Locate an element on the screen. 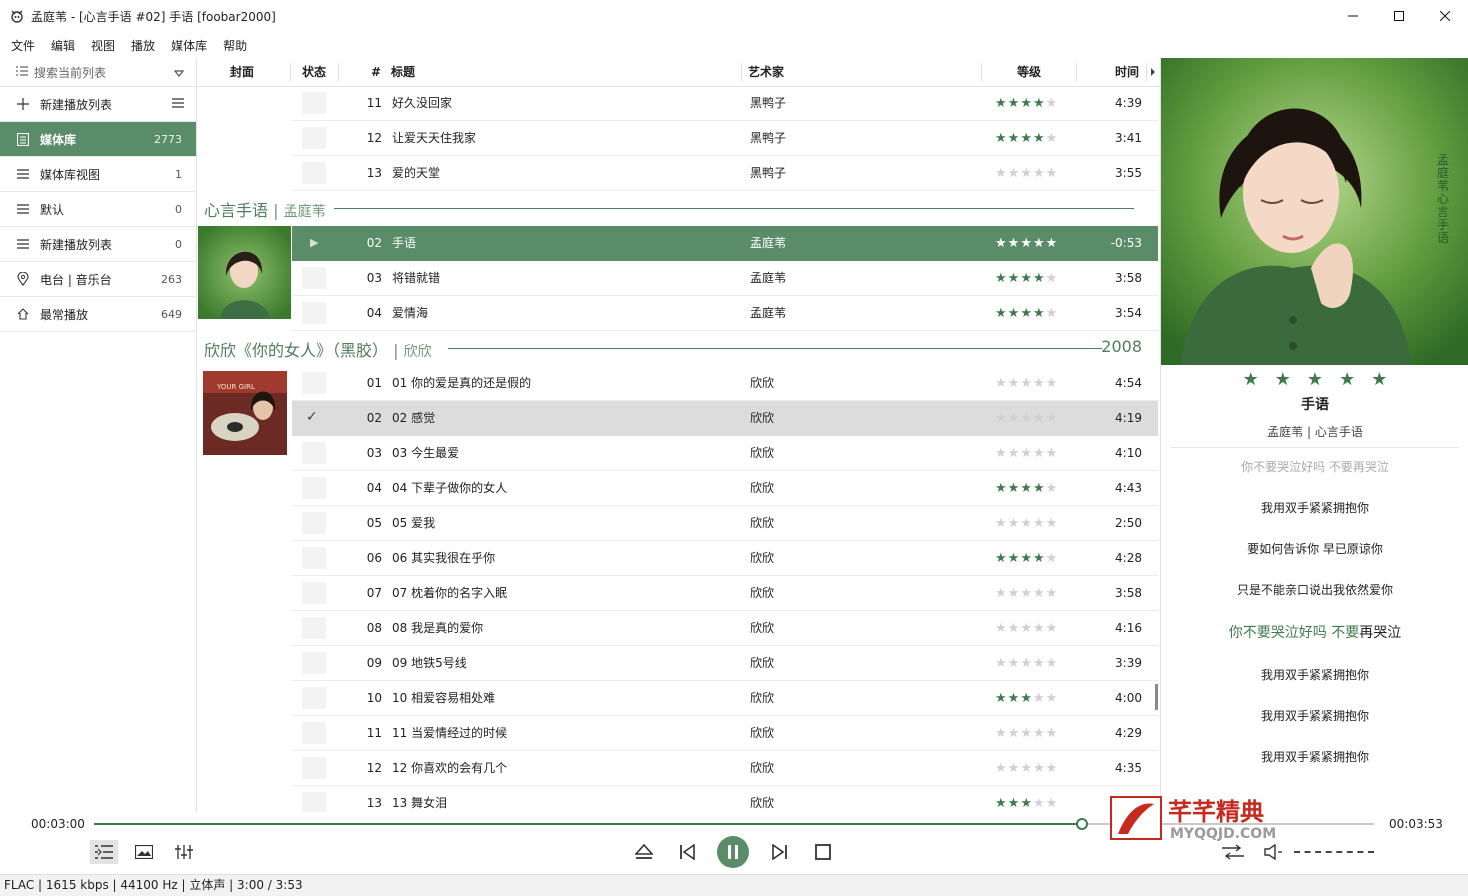 Image resolution: width=1468 pixels, height=896 pixels. track-row: ✓ 02 02 感觉 欣欣 ★★★★★ 4:19 is located at coordinates (725, 418).